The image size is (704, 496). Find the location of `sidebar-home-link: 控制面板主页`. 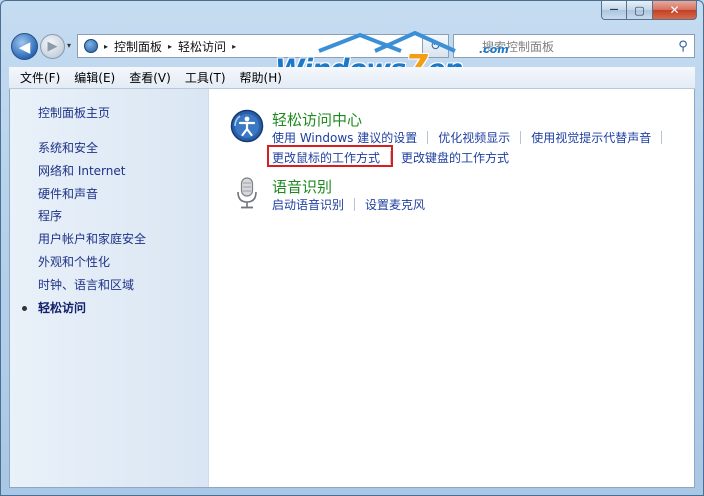

sidebar-home-link: 控制面板主页 is located at coordinates (74, 112).